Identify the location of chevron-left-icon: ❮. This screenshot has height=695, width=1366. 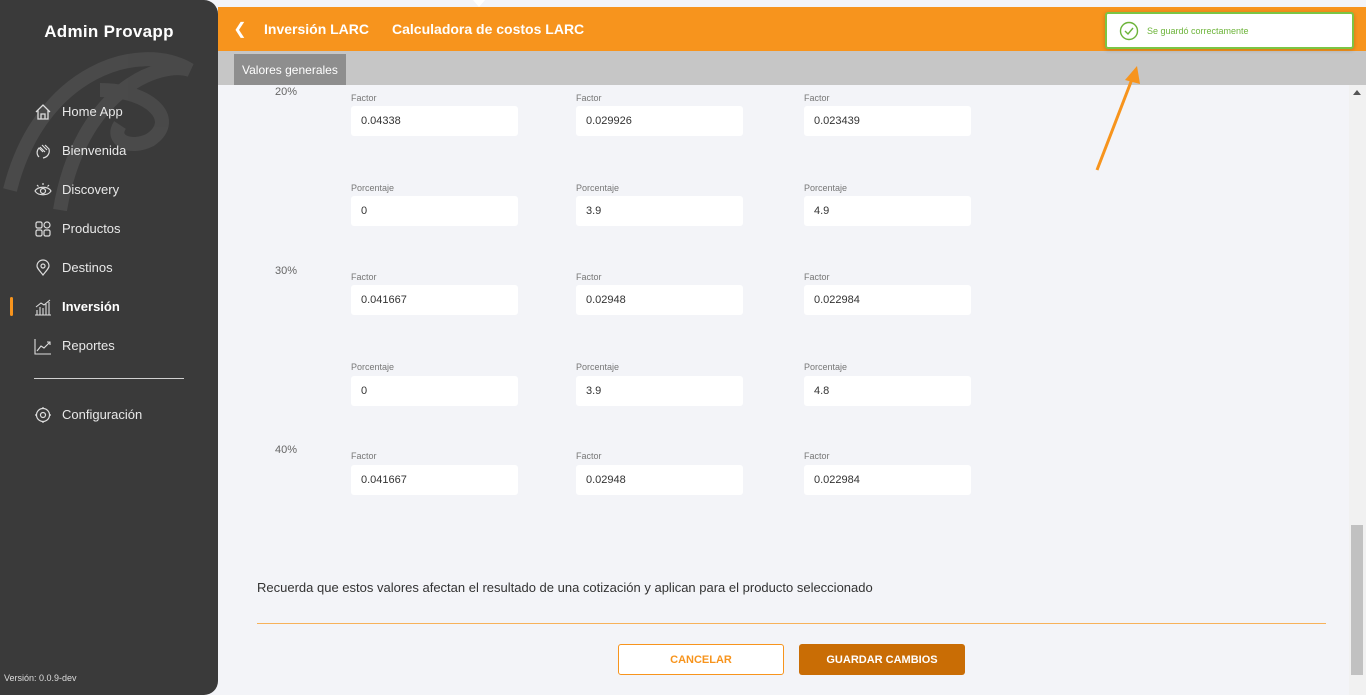
(240, 29).